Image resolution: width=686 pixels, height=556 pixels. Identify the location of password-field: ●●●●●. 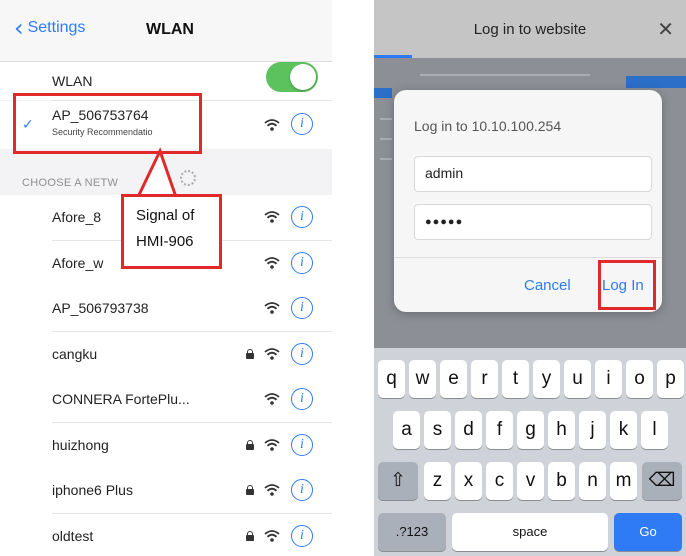
(533, 222).